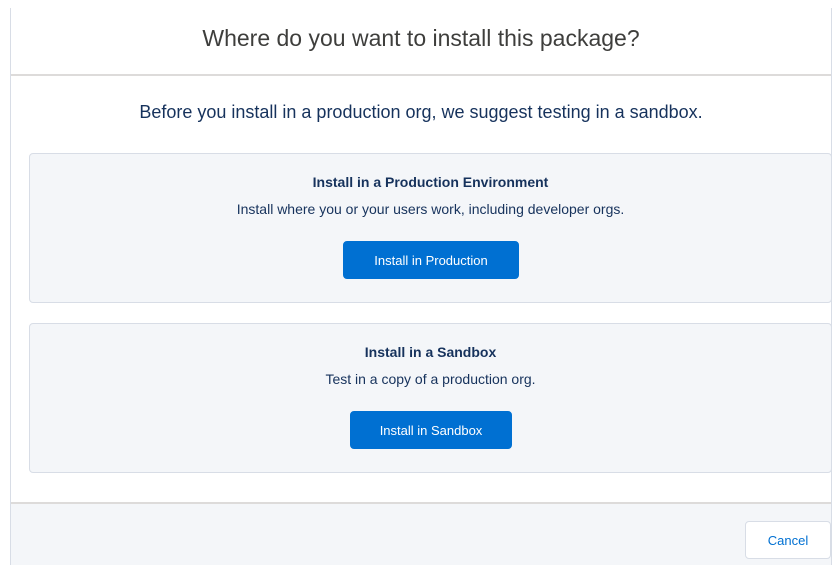 The height and width of the screenshot is (565, 838). I want to click on install-in-sandbox-button: Install in Sandbox, so click(431, 430).